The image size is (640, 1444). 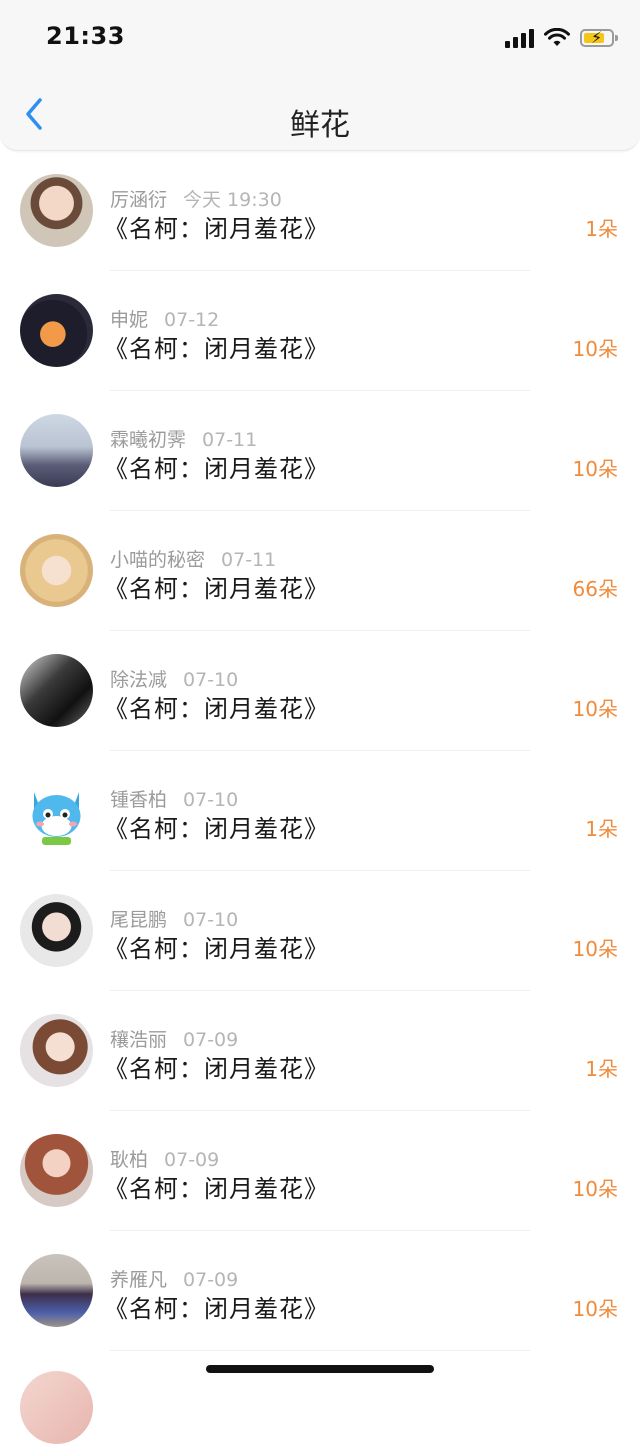 What do you see at coordinates (157, 560) in the screenshot?
I see `user-name: 小喵的秘密` at bounding box center [157, 560].